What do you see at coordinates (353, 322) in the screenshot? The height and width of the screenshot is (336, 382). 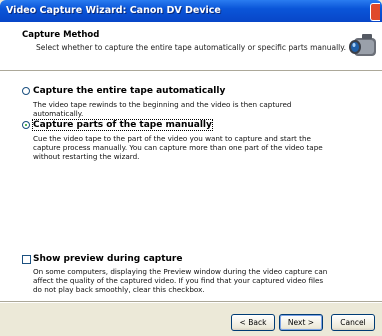 I see `cancel-button: Cancel` at bounding box center [353, 322].